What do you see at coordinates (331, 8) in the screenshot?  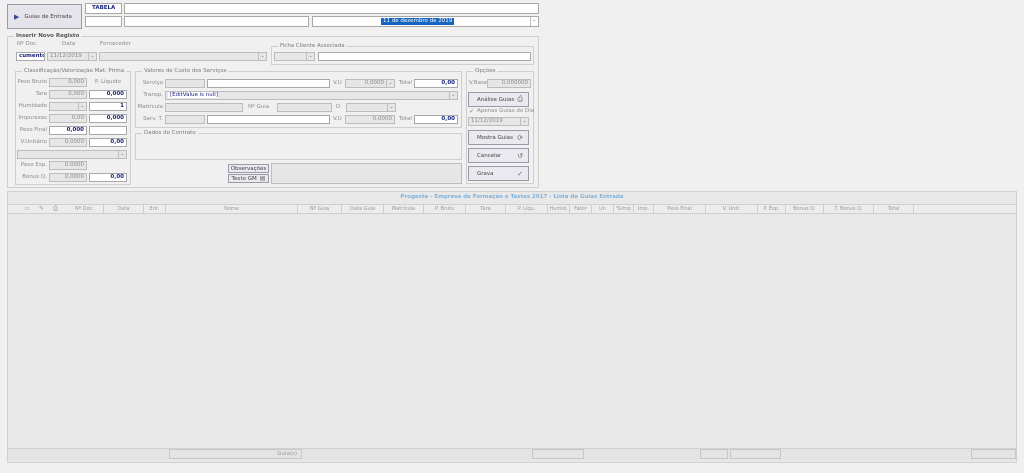 I see `toolbar-header-field` at bounding box center [331, 8].